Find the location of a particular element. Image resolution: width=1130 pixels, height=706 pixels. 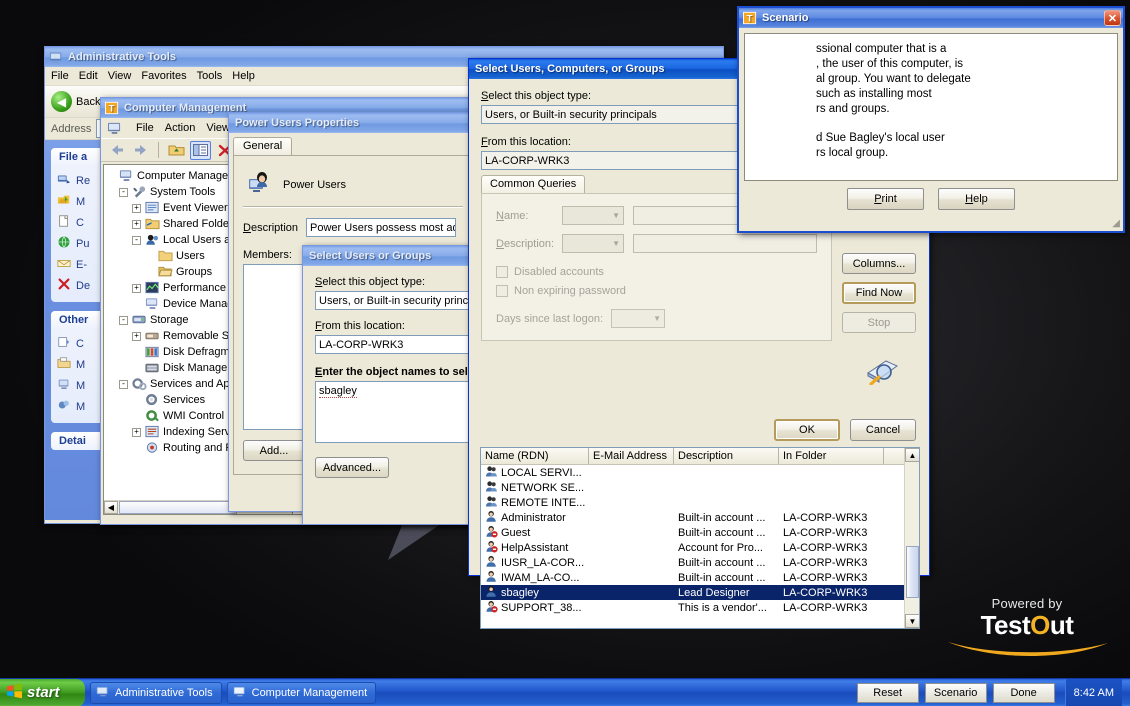

scenario-titlebar: T Scenario ✕ is located at coordinates (931, 18).